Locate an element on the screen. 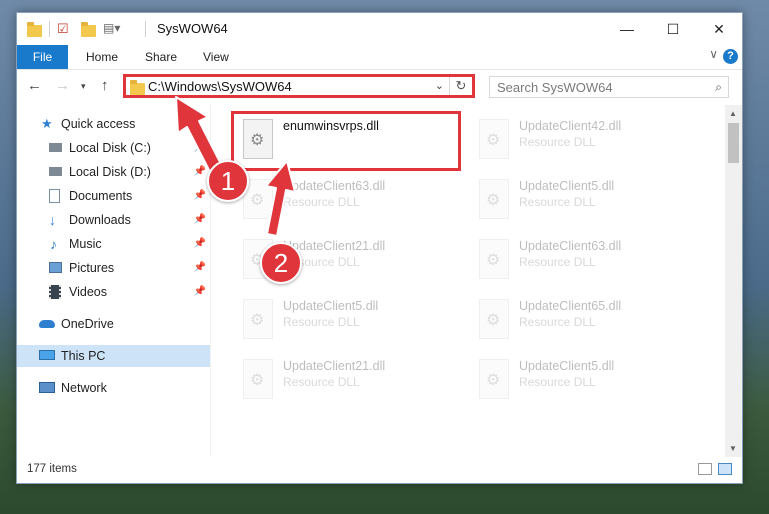 The width and height of the screenshot is (769, 514). search-placeholder: Search SysWOW64 is located at coordinates (555, 87).